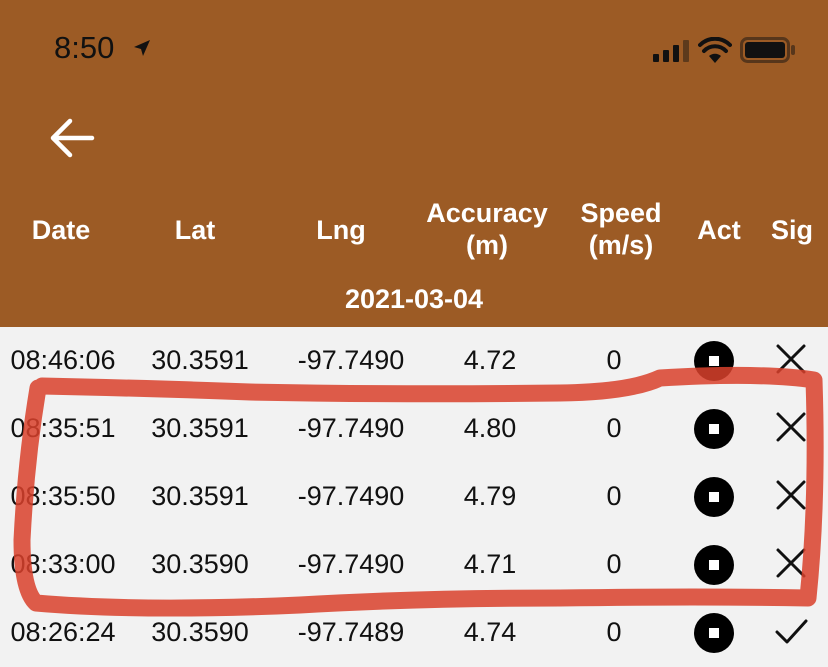 The height and width of the screenshot is (667, 828). I want to click on wifi-icon, so click(715, 50).